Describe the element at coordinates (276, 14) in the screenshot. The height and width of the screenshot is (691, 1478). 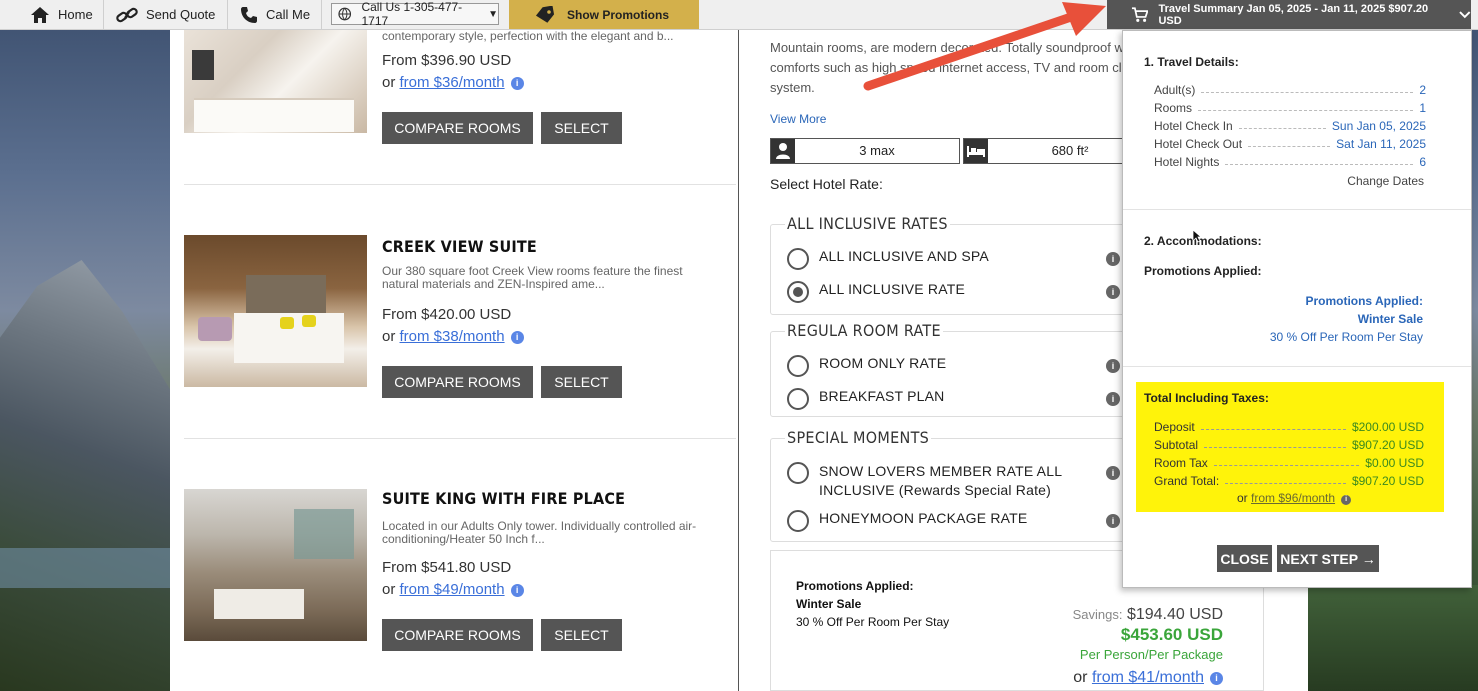
I see `call-me-link: Call Me` at that location.